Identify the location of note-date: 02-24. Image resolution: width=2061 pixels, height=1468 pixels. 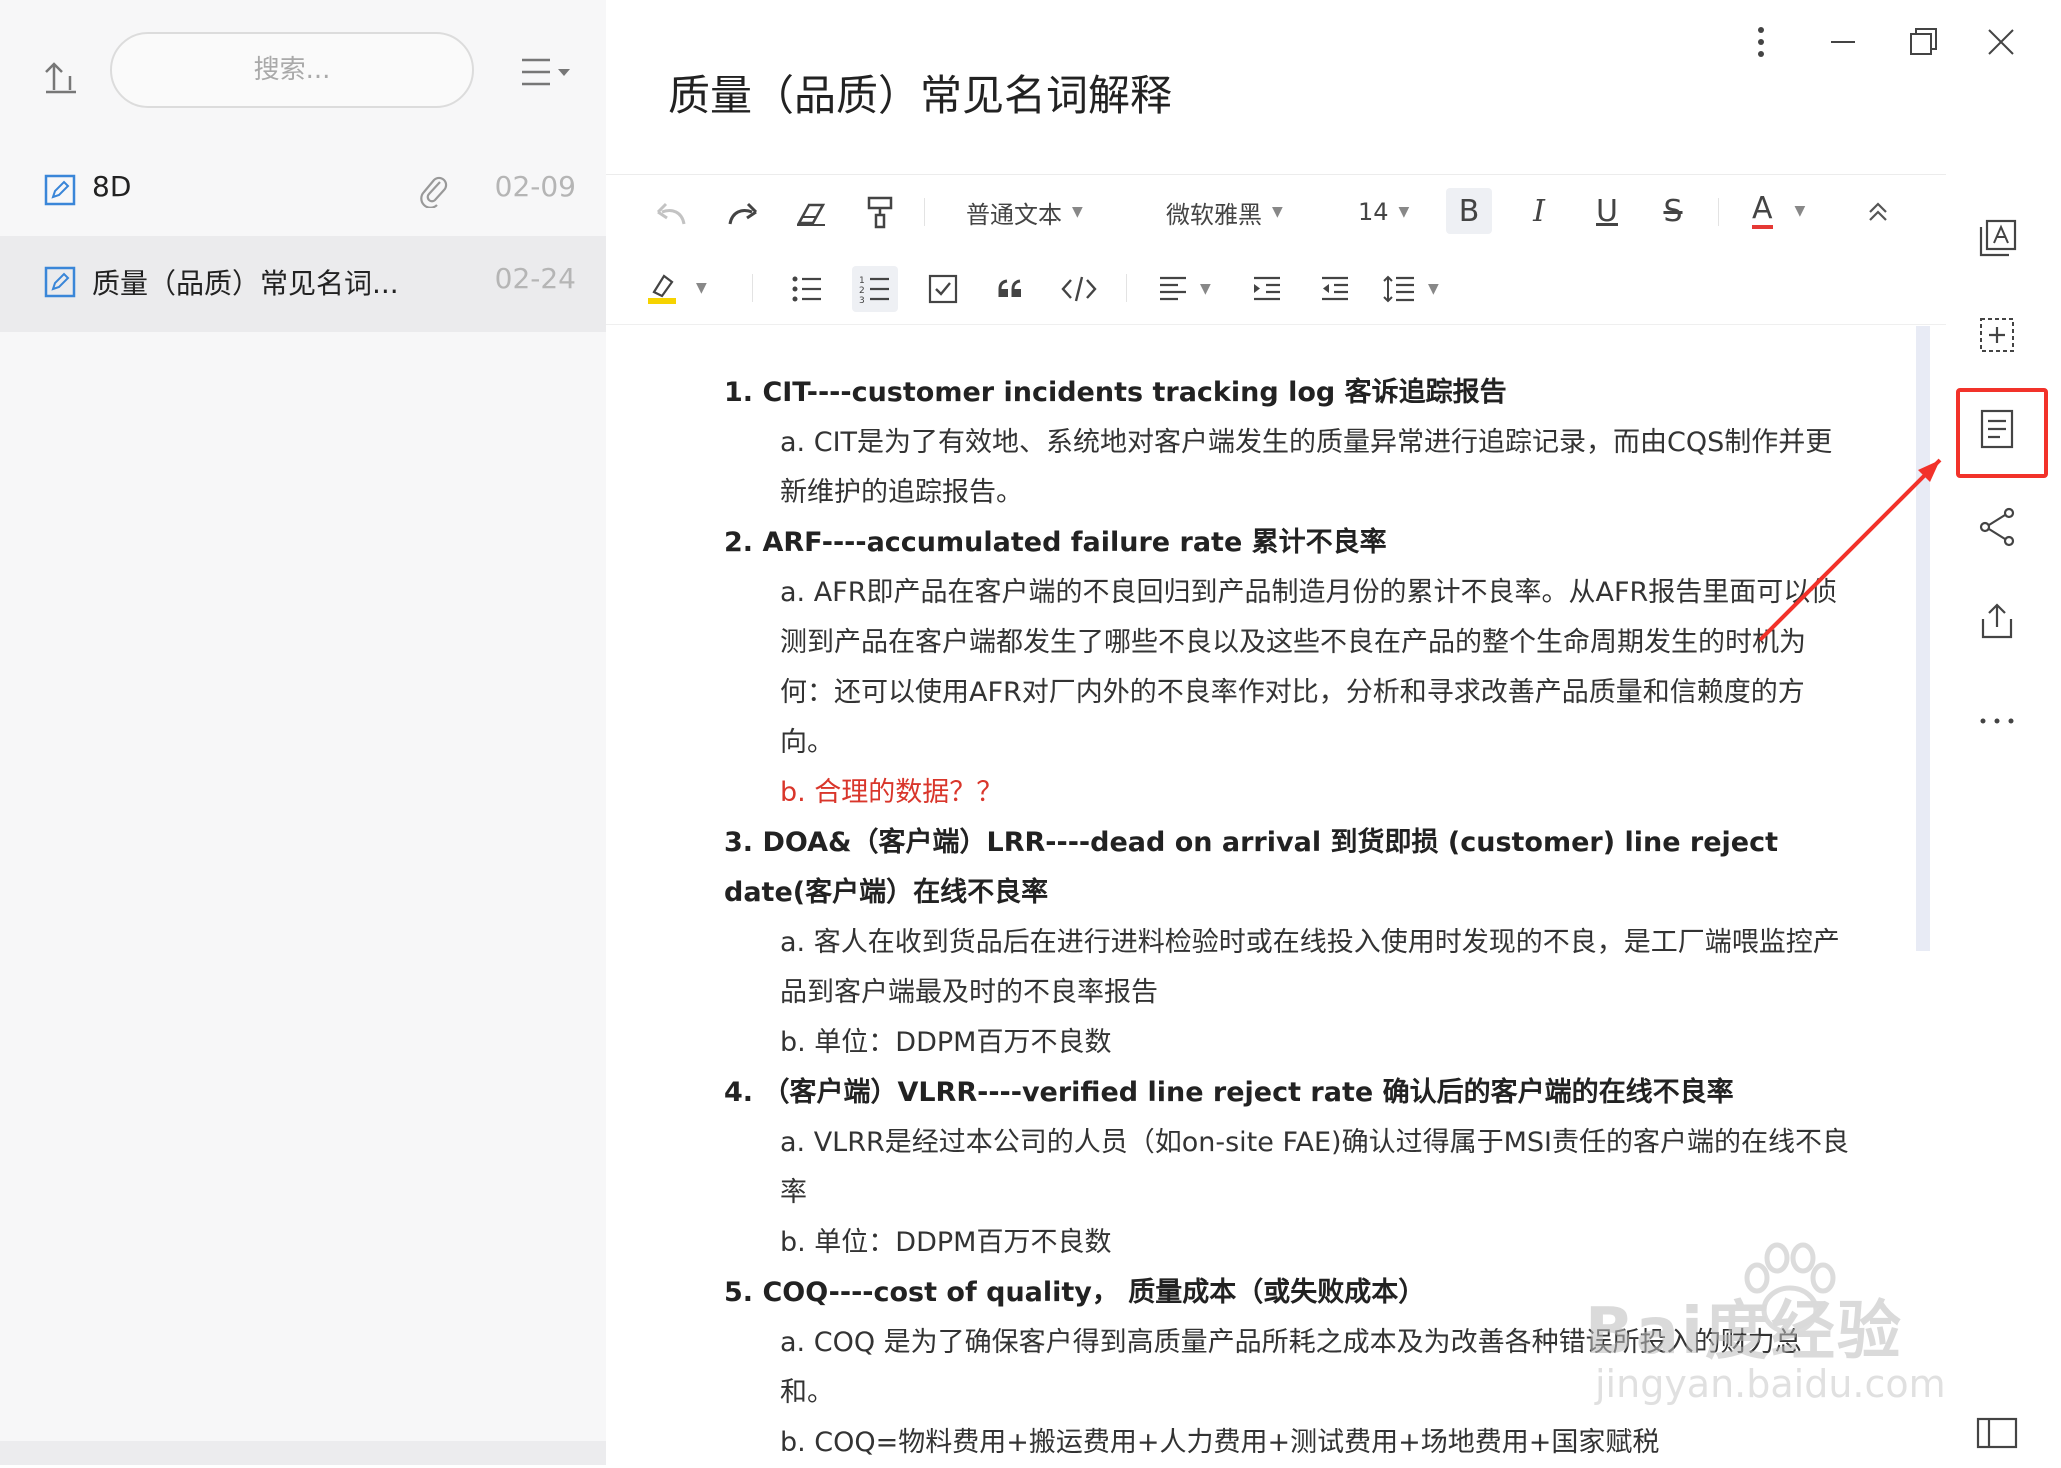
(535, 278).